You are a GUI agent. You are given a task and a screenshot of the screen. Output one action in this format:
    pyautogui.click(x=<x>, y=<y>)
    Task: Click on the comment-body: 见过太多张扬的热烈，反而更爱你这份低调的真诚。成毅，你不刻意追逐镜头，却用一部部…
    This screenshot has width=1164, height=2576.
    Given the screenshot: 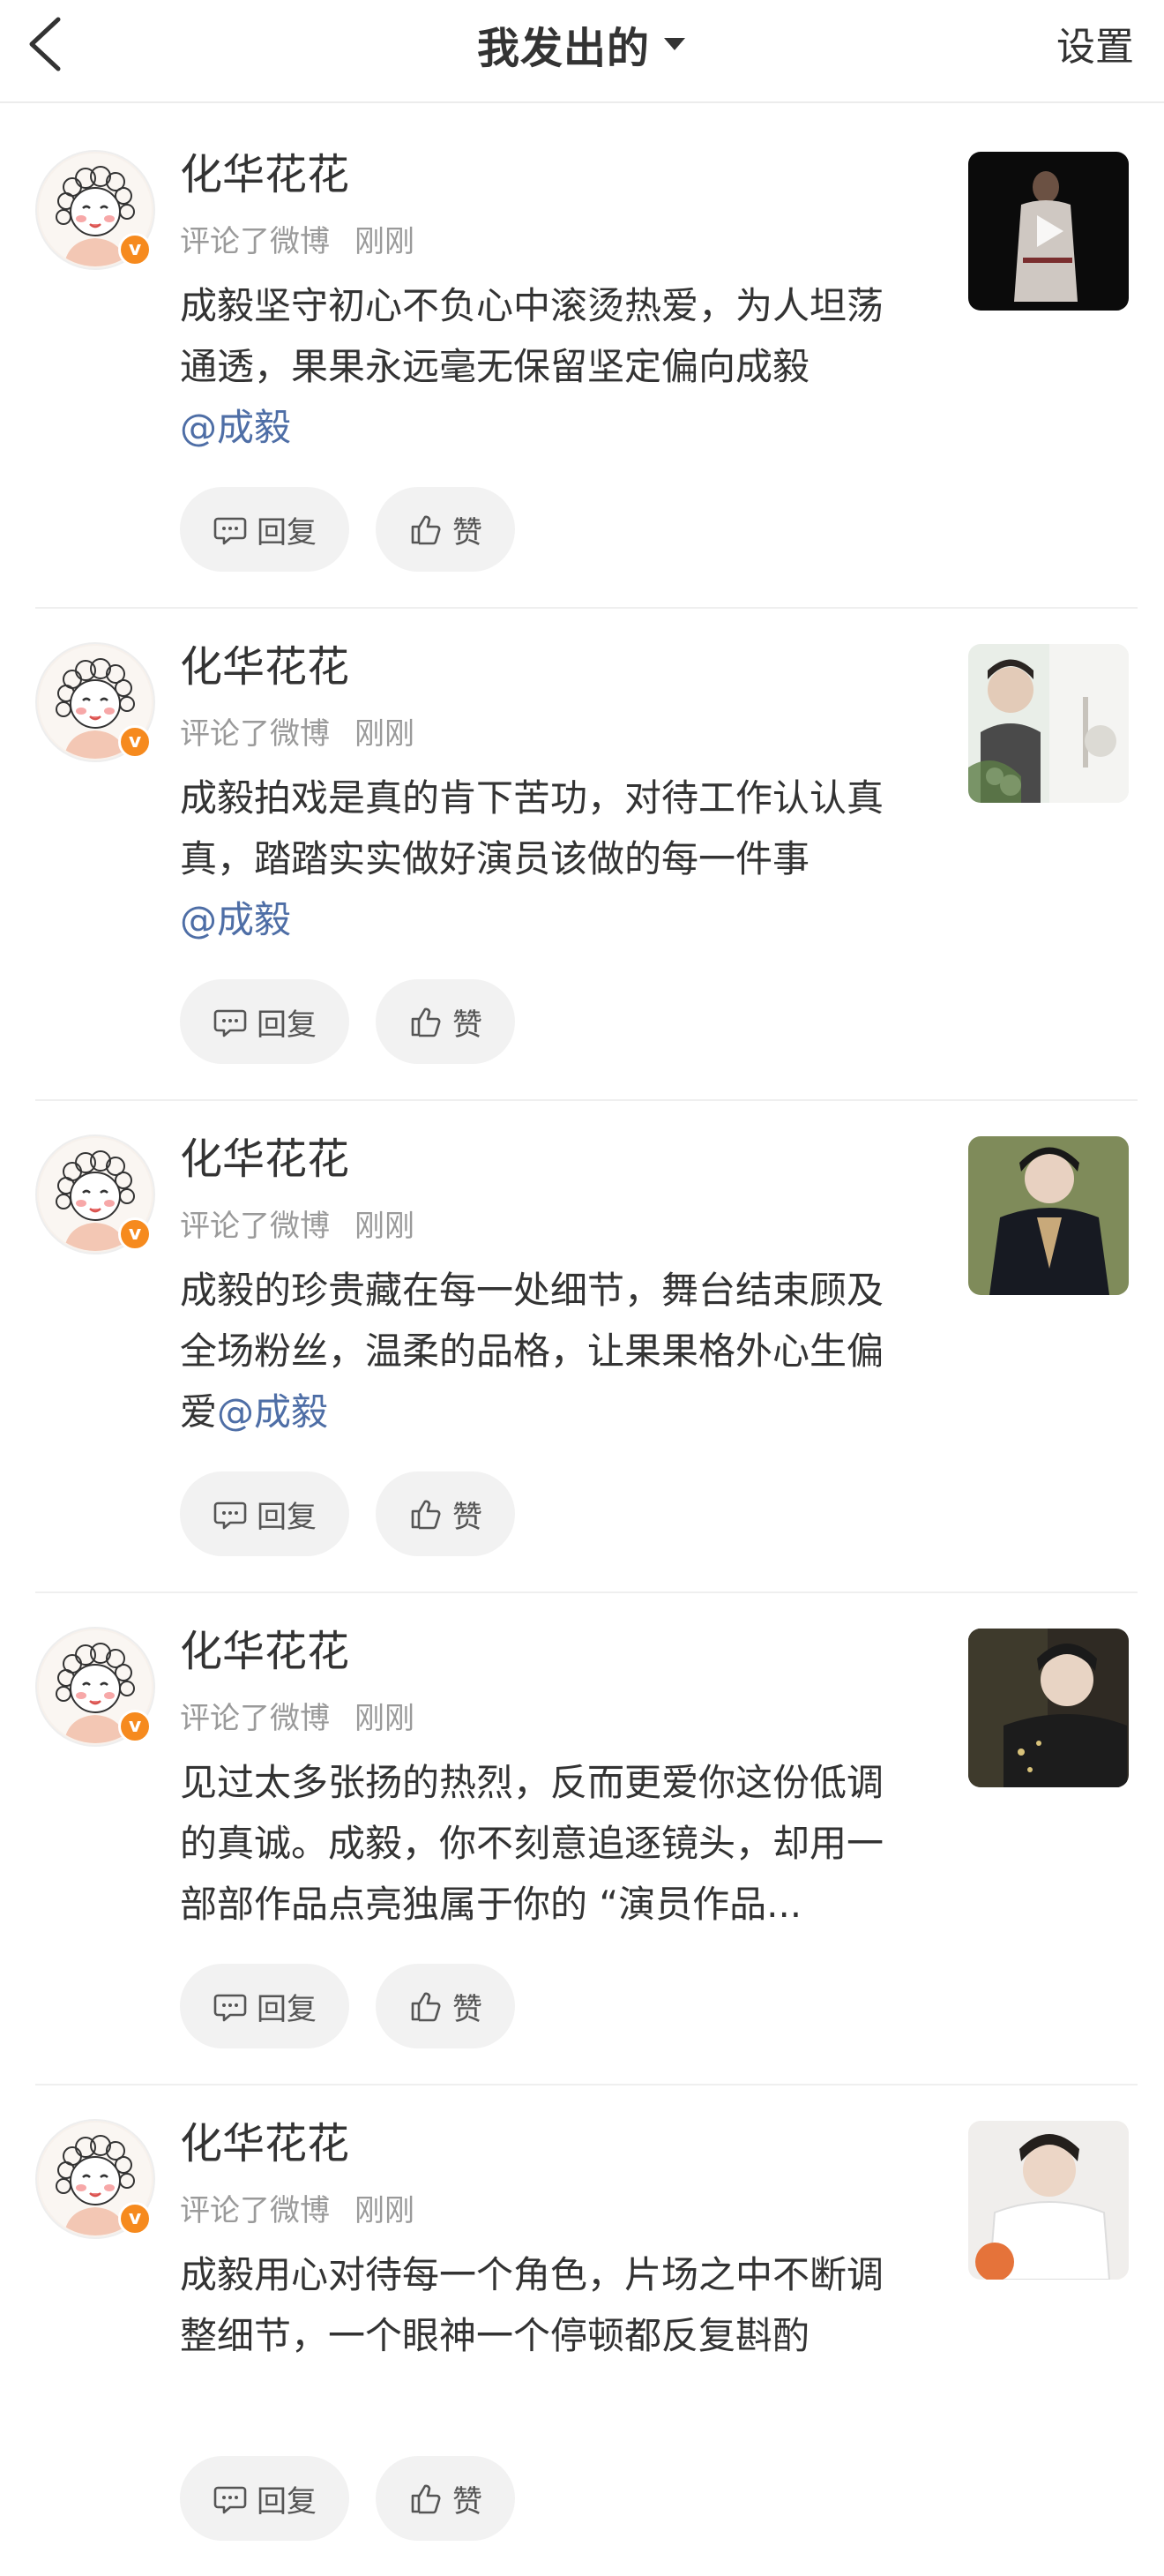 What is the action you would take?
    pyautogui.click(x=532, y=1844)
    